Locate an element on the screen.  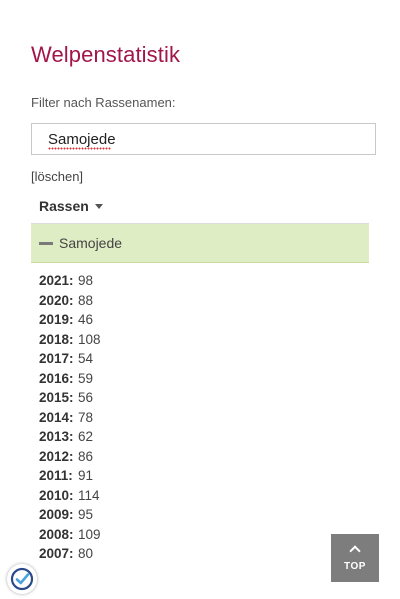
spellcheck-underline is located at coordinates (79, 148).